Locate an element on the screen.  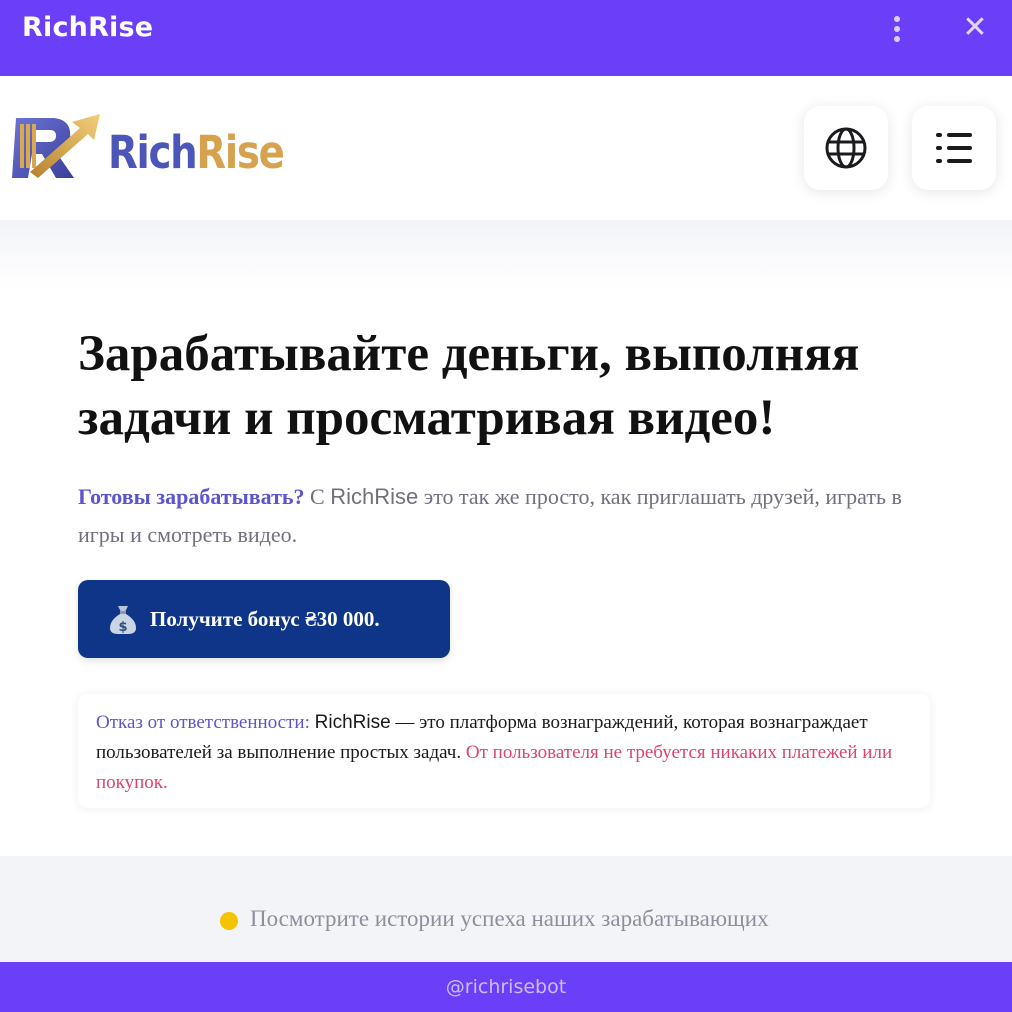
kebab-vertical-icon is located at coordinates (897, 29).